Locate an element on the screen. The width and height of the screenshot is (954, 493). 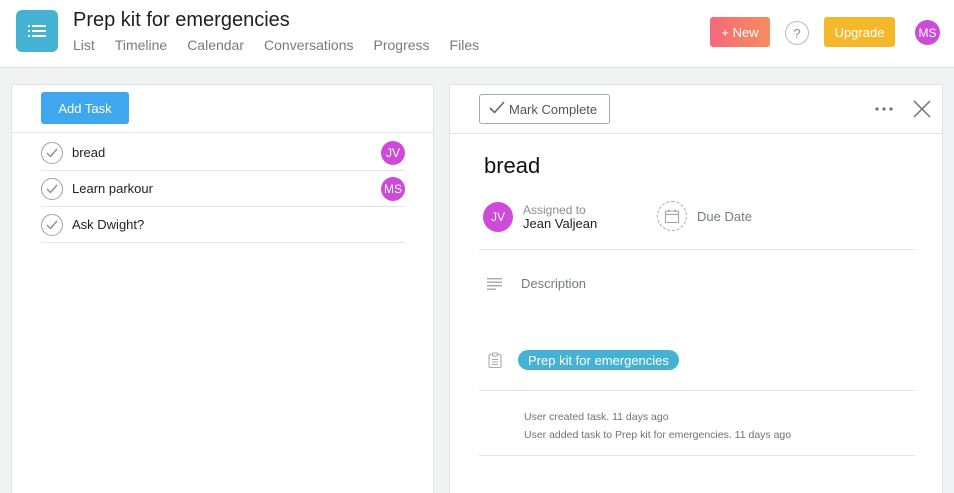
tab-conversations: Conversations is located at coordinates (309, 45).